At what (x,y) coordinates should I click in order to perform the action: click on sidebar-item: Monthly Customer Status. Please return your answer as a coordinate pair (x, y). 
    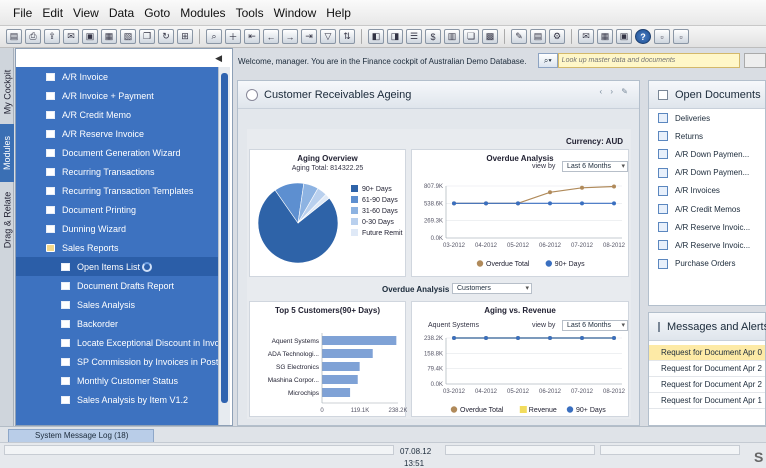
    Looking at the image, I should click on (117, 380).